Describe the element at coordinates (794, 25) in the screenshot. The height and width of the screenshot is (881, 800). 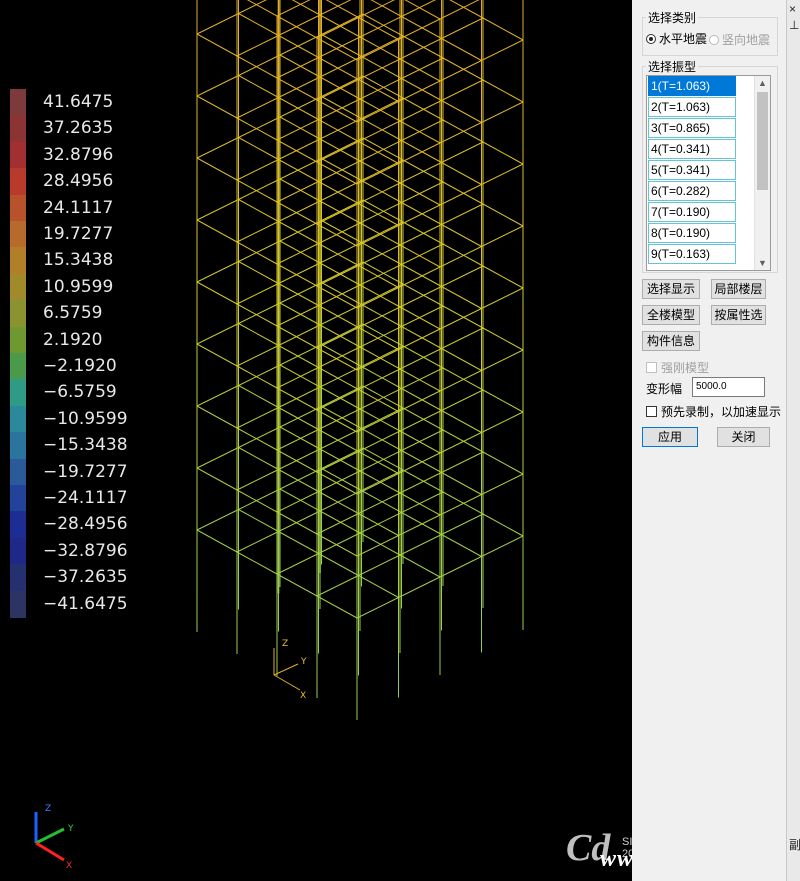
I see `pin-icon: ⊥` at that location.